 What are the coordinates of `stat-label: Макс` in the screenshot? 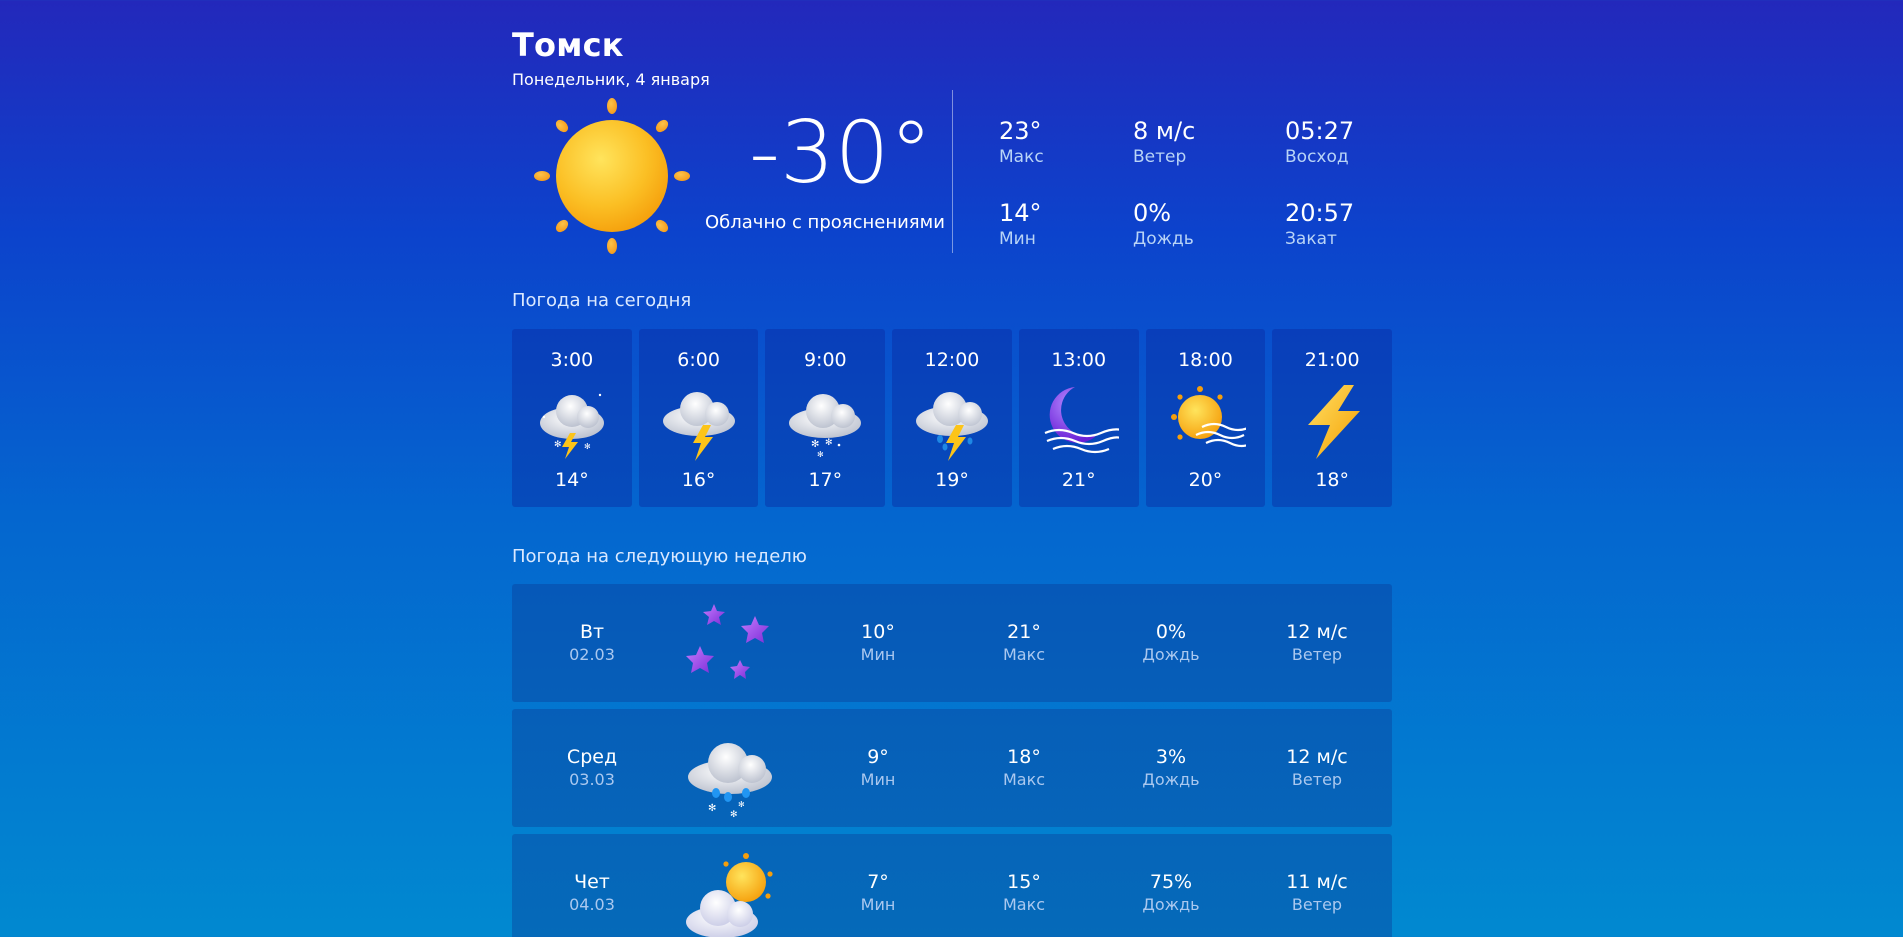 It's located at (1021, 156).